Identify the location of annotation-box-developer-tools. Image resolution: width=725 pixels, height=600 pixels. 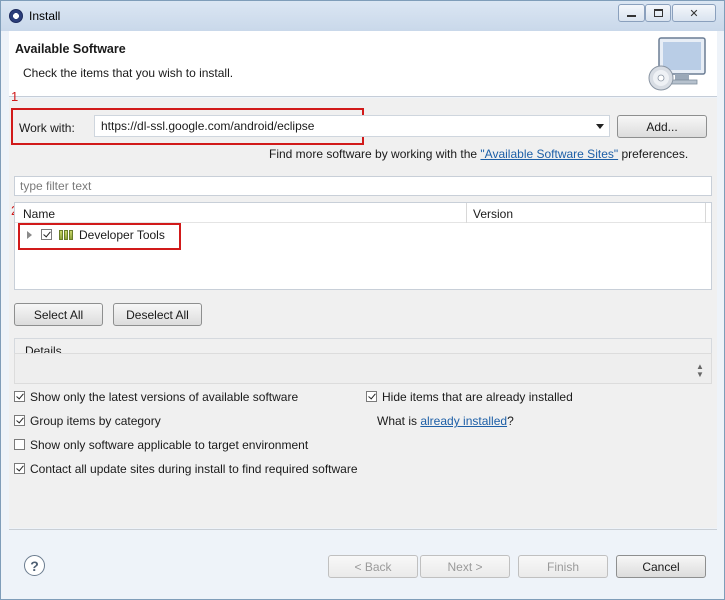
(99, 236).